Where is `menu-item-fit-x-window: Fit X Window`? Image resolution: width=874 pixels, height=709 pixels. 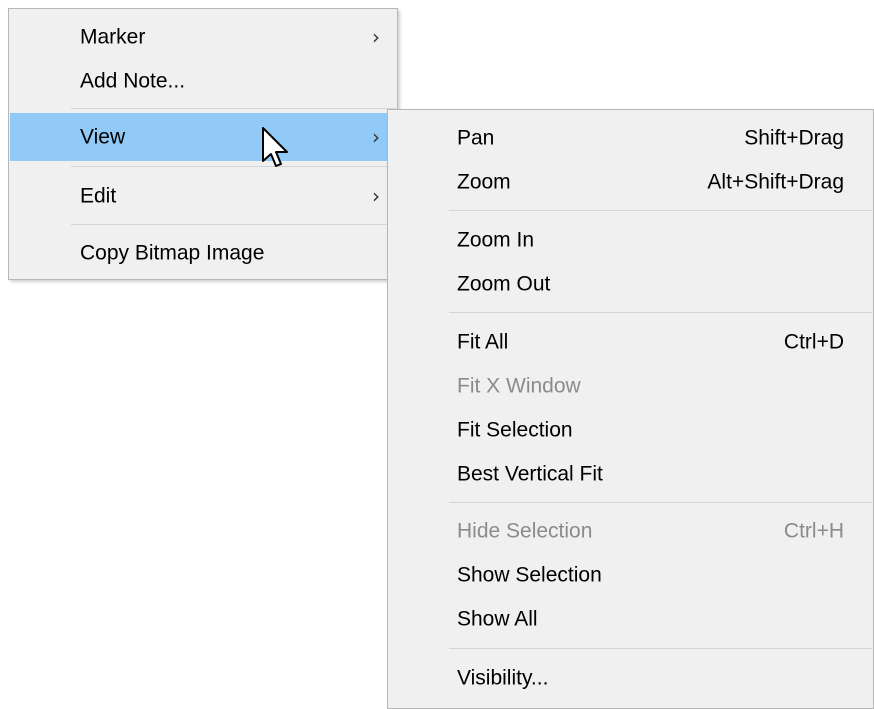
menu-item-fit-x-window: Fit X Window is located at coordinates (630, 386).